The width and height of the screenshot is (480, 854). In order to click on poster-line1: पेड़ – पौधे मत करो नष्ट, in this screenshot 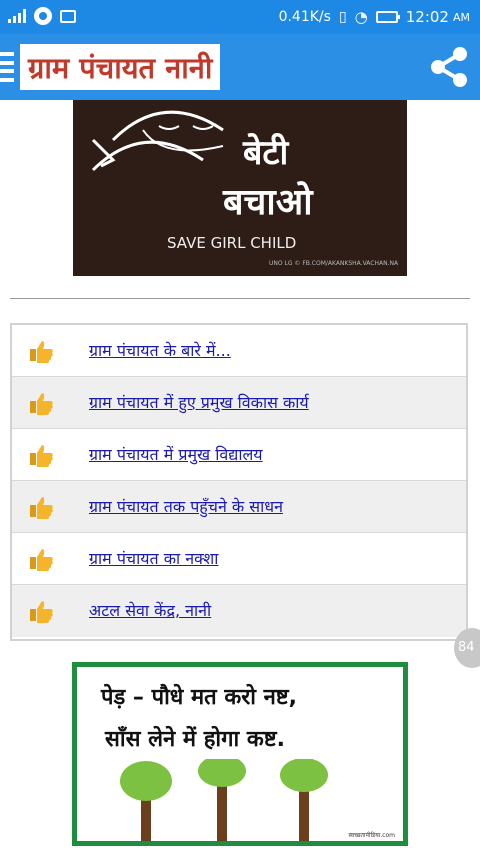, I will do `click(199, 697)`.